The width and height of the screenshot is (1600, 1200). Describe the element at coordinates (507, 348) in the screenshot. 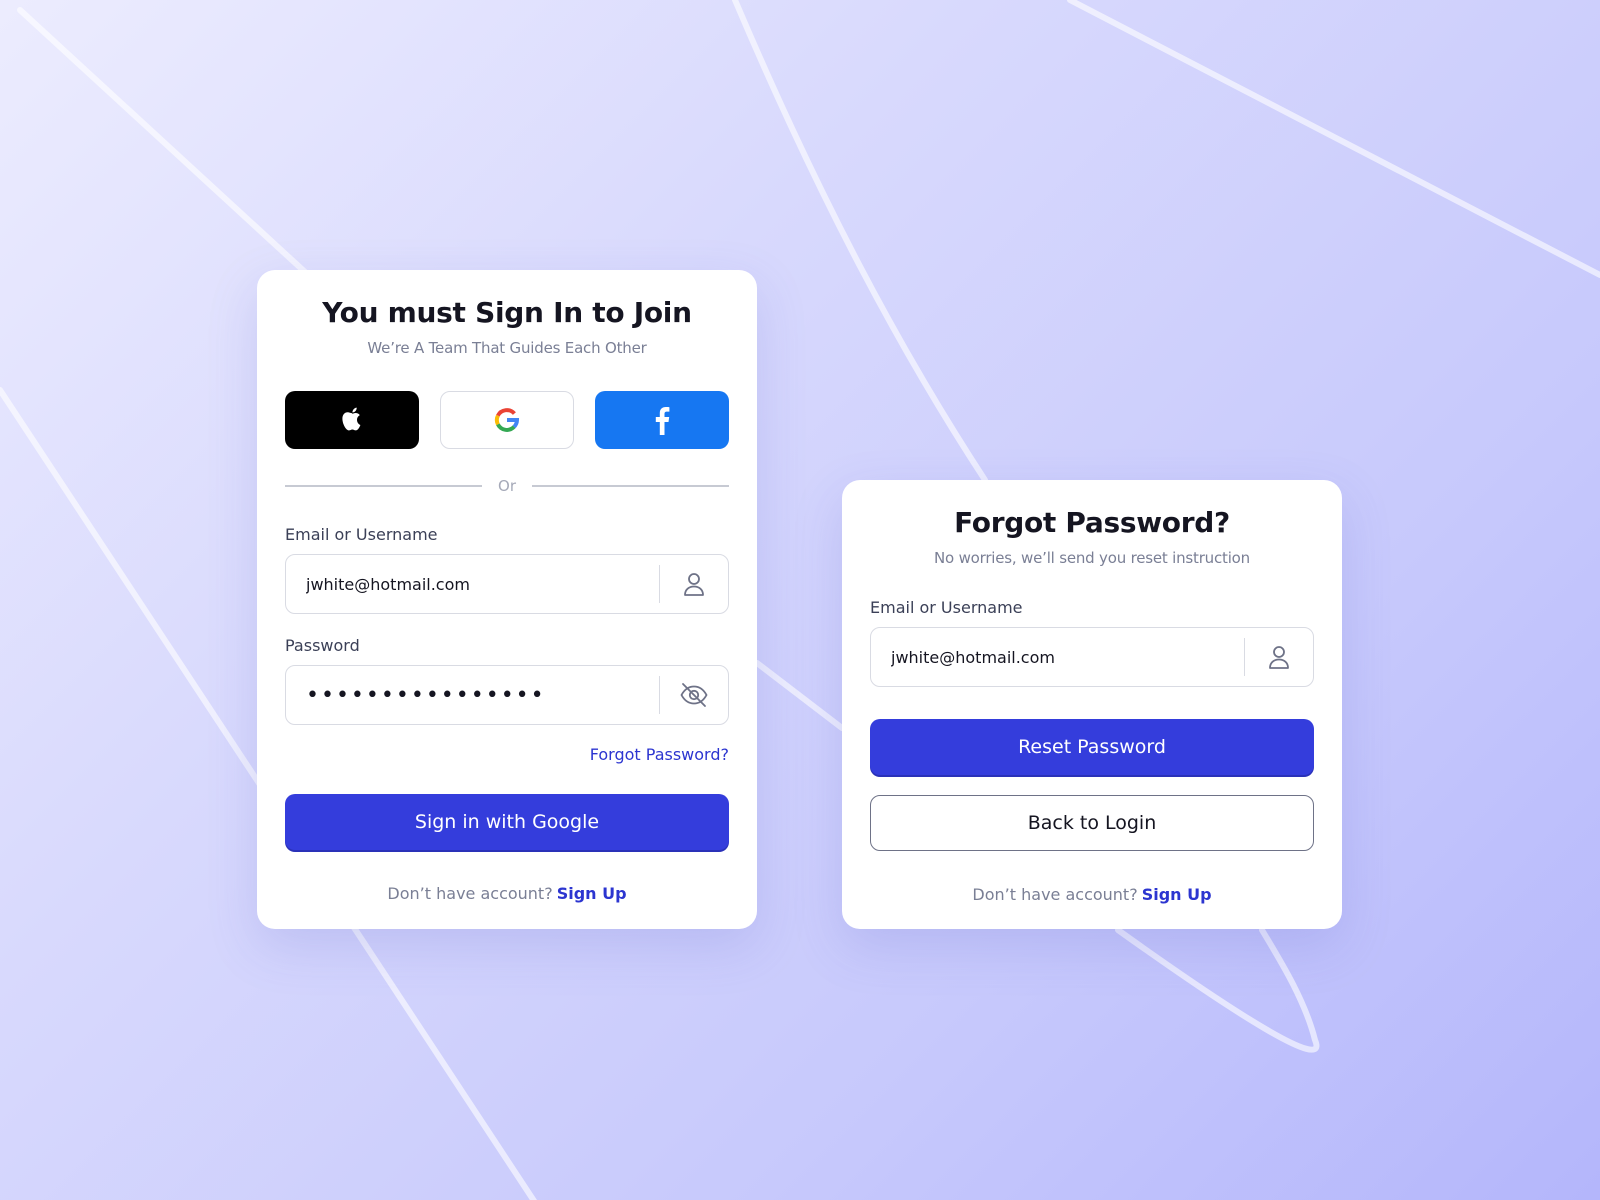

I see `signin-subtitle: We’re A Team That Guides Each Other` at that location.